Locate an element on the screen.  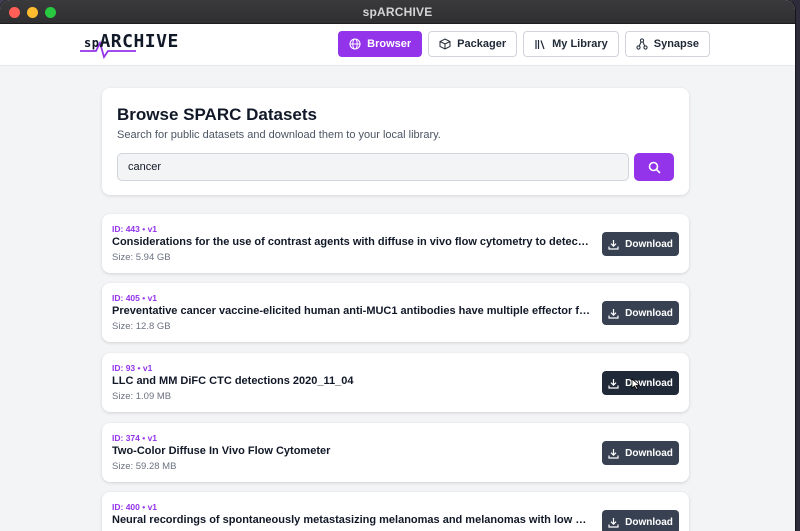
nav-synapse-label: Synapse is located at coordinates (676, 44).